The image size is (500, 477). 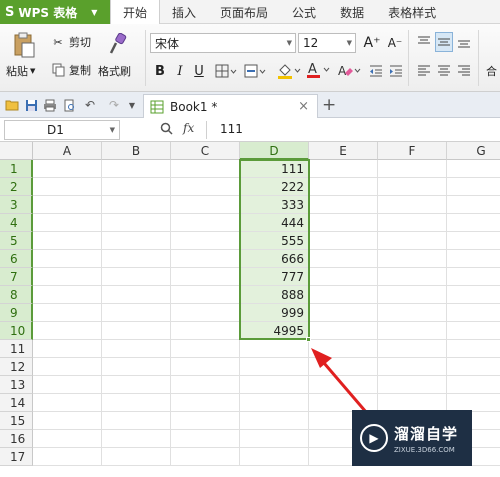 I want to click on play-icon: ▶, so click(x=374, y=438).